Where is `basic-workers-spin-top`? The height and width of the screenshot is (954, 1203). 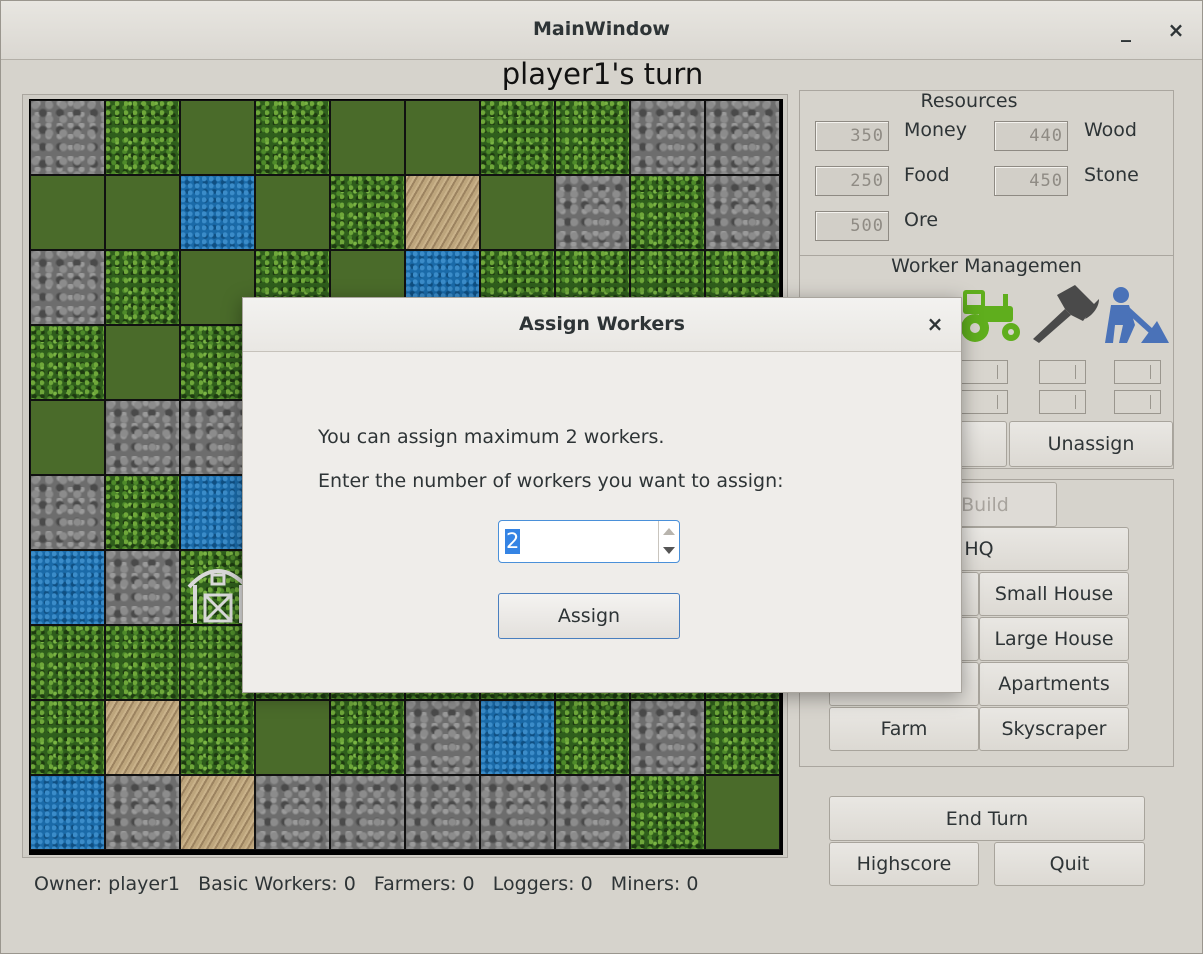 basic-workers-spin-top is located at coordinates (984, 372).